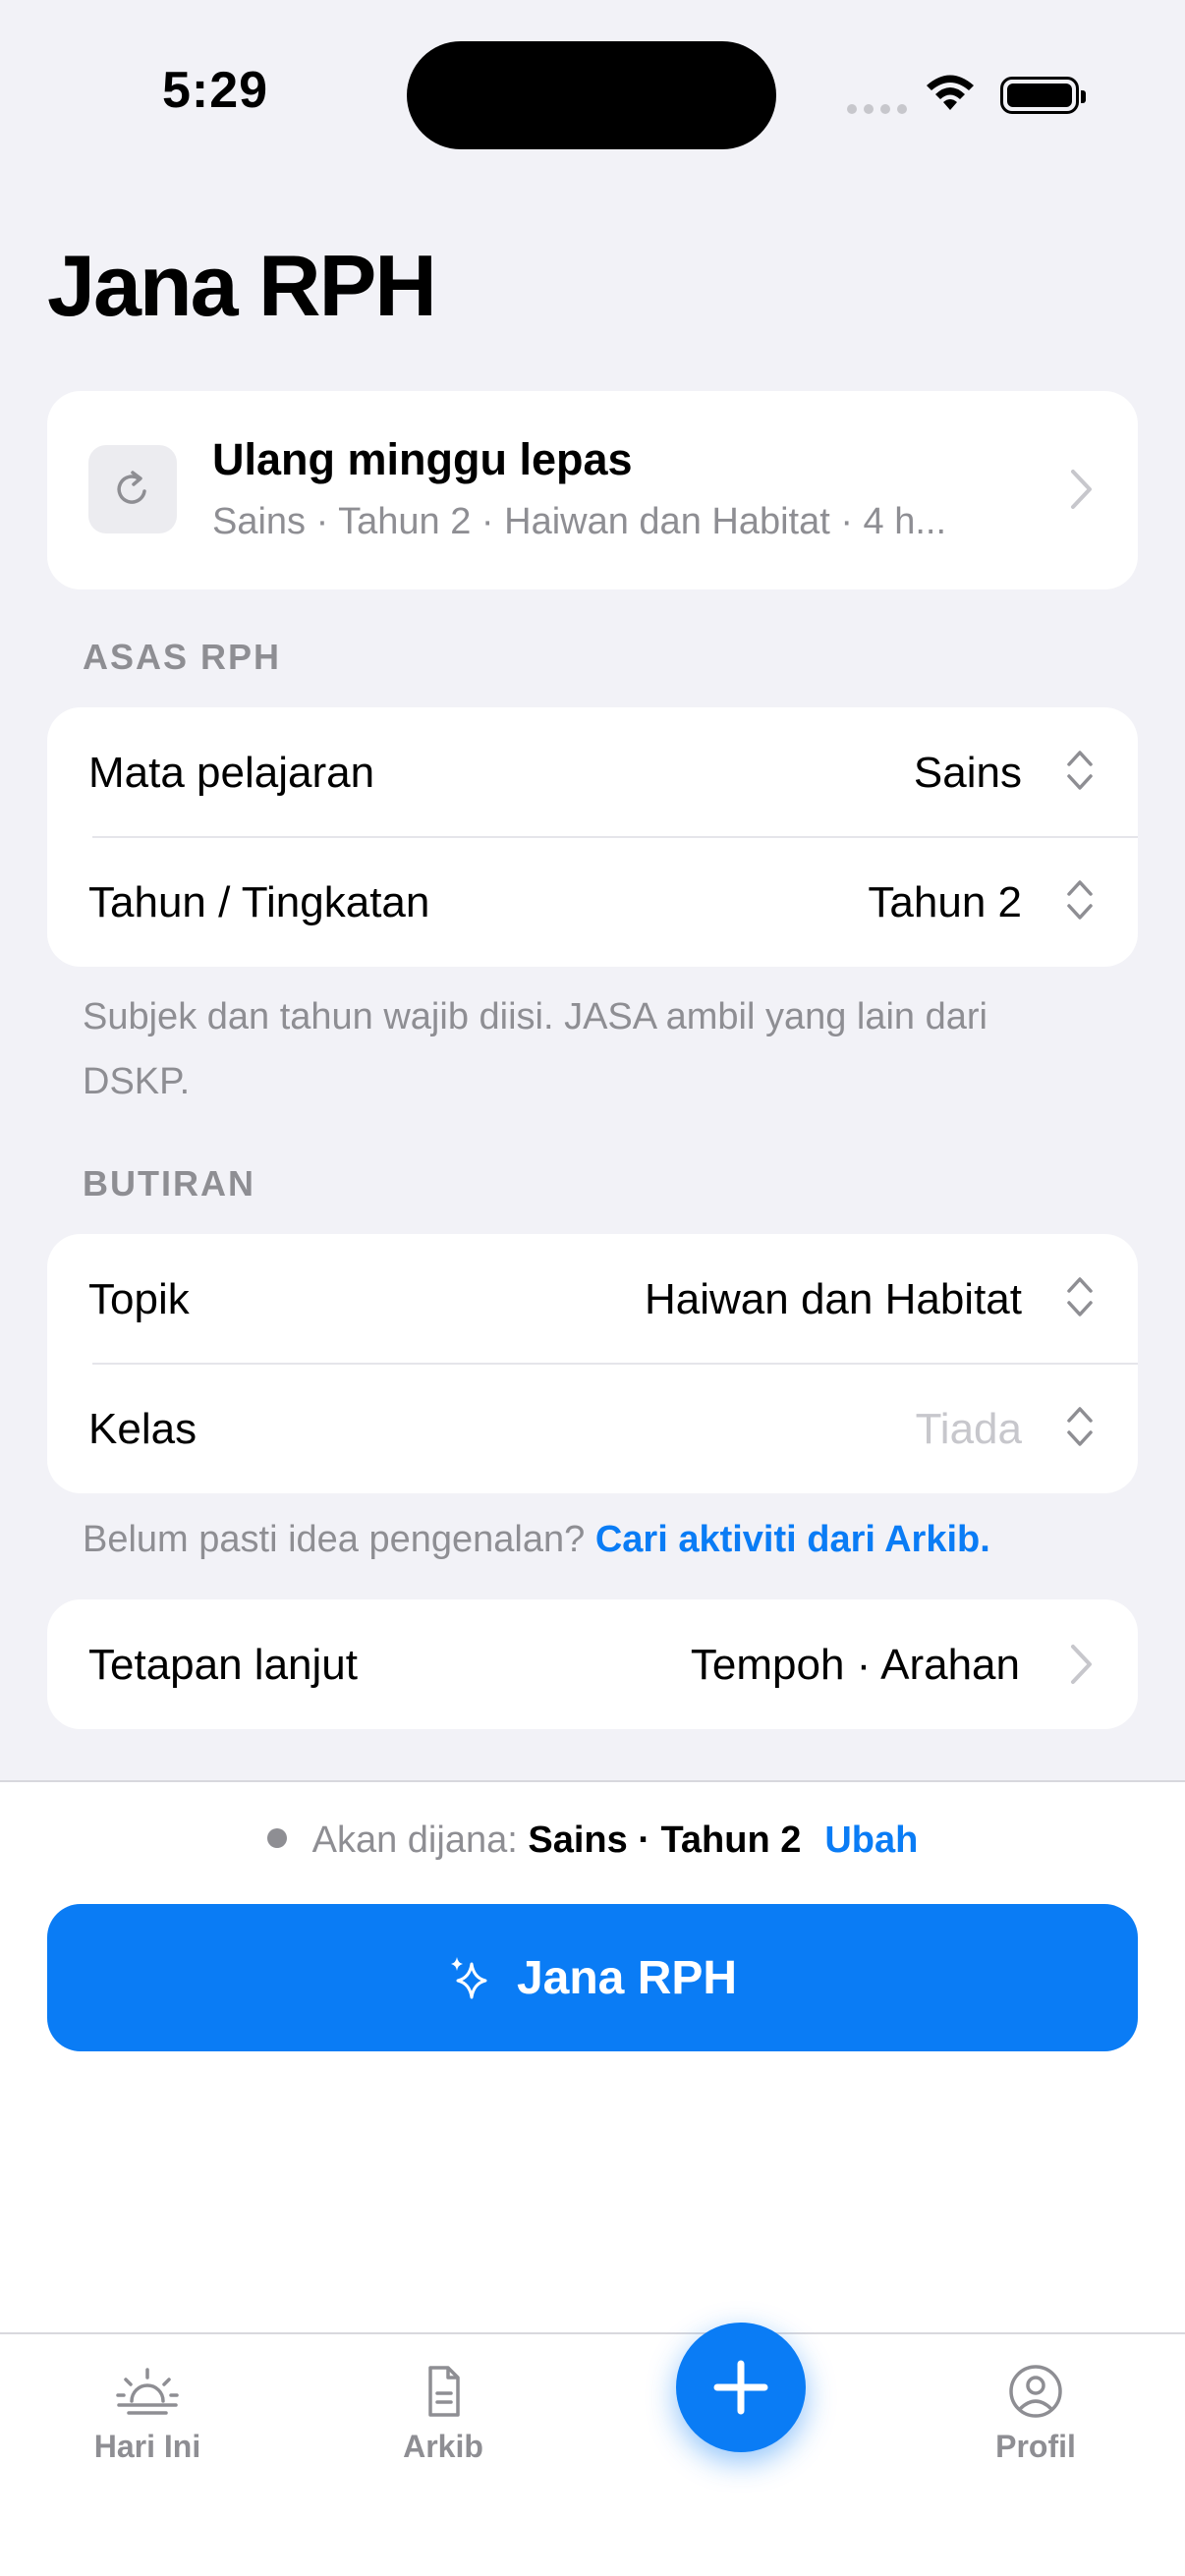 Image resolution: width=1185 pixels, height=2576 pixels. Describe the element at coordinates (444, 2391) in the screenshot. I see `document-icon` at that location.